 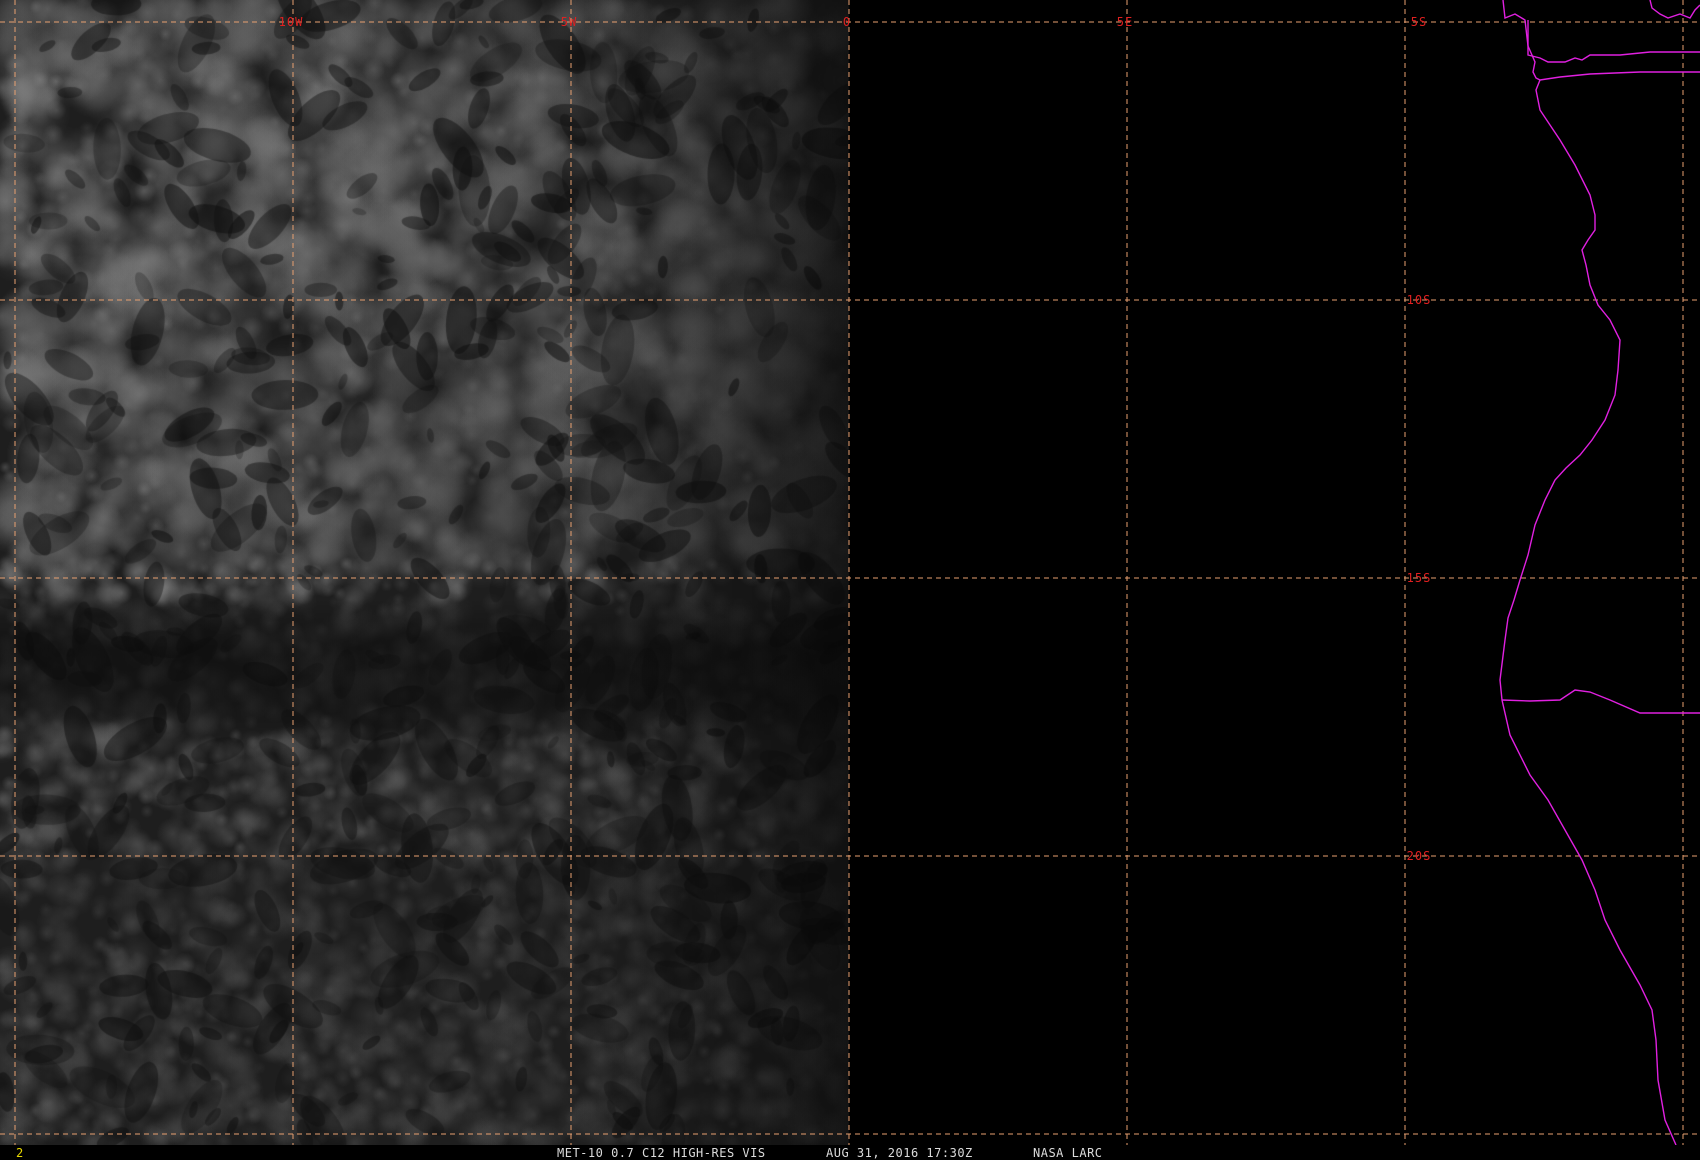 I want to click on longitude-label: 5E, so click(x=1125, y=22).